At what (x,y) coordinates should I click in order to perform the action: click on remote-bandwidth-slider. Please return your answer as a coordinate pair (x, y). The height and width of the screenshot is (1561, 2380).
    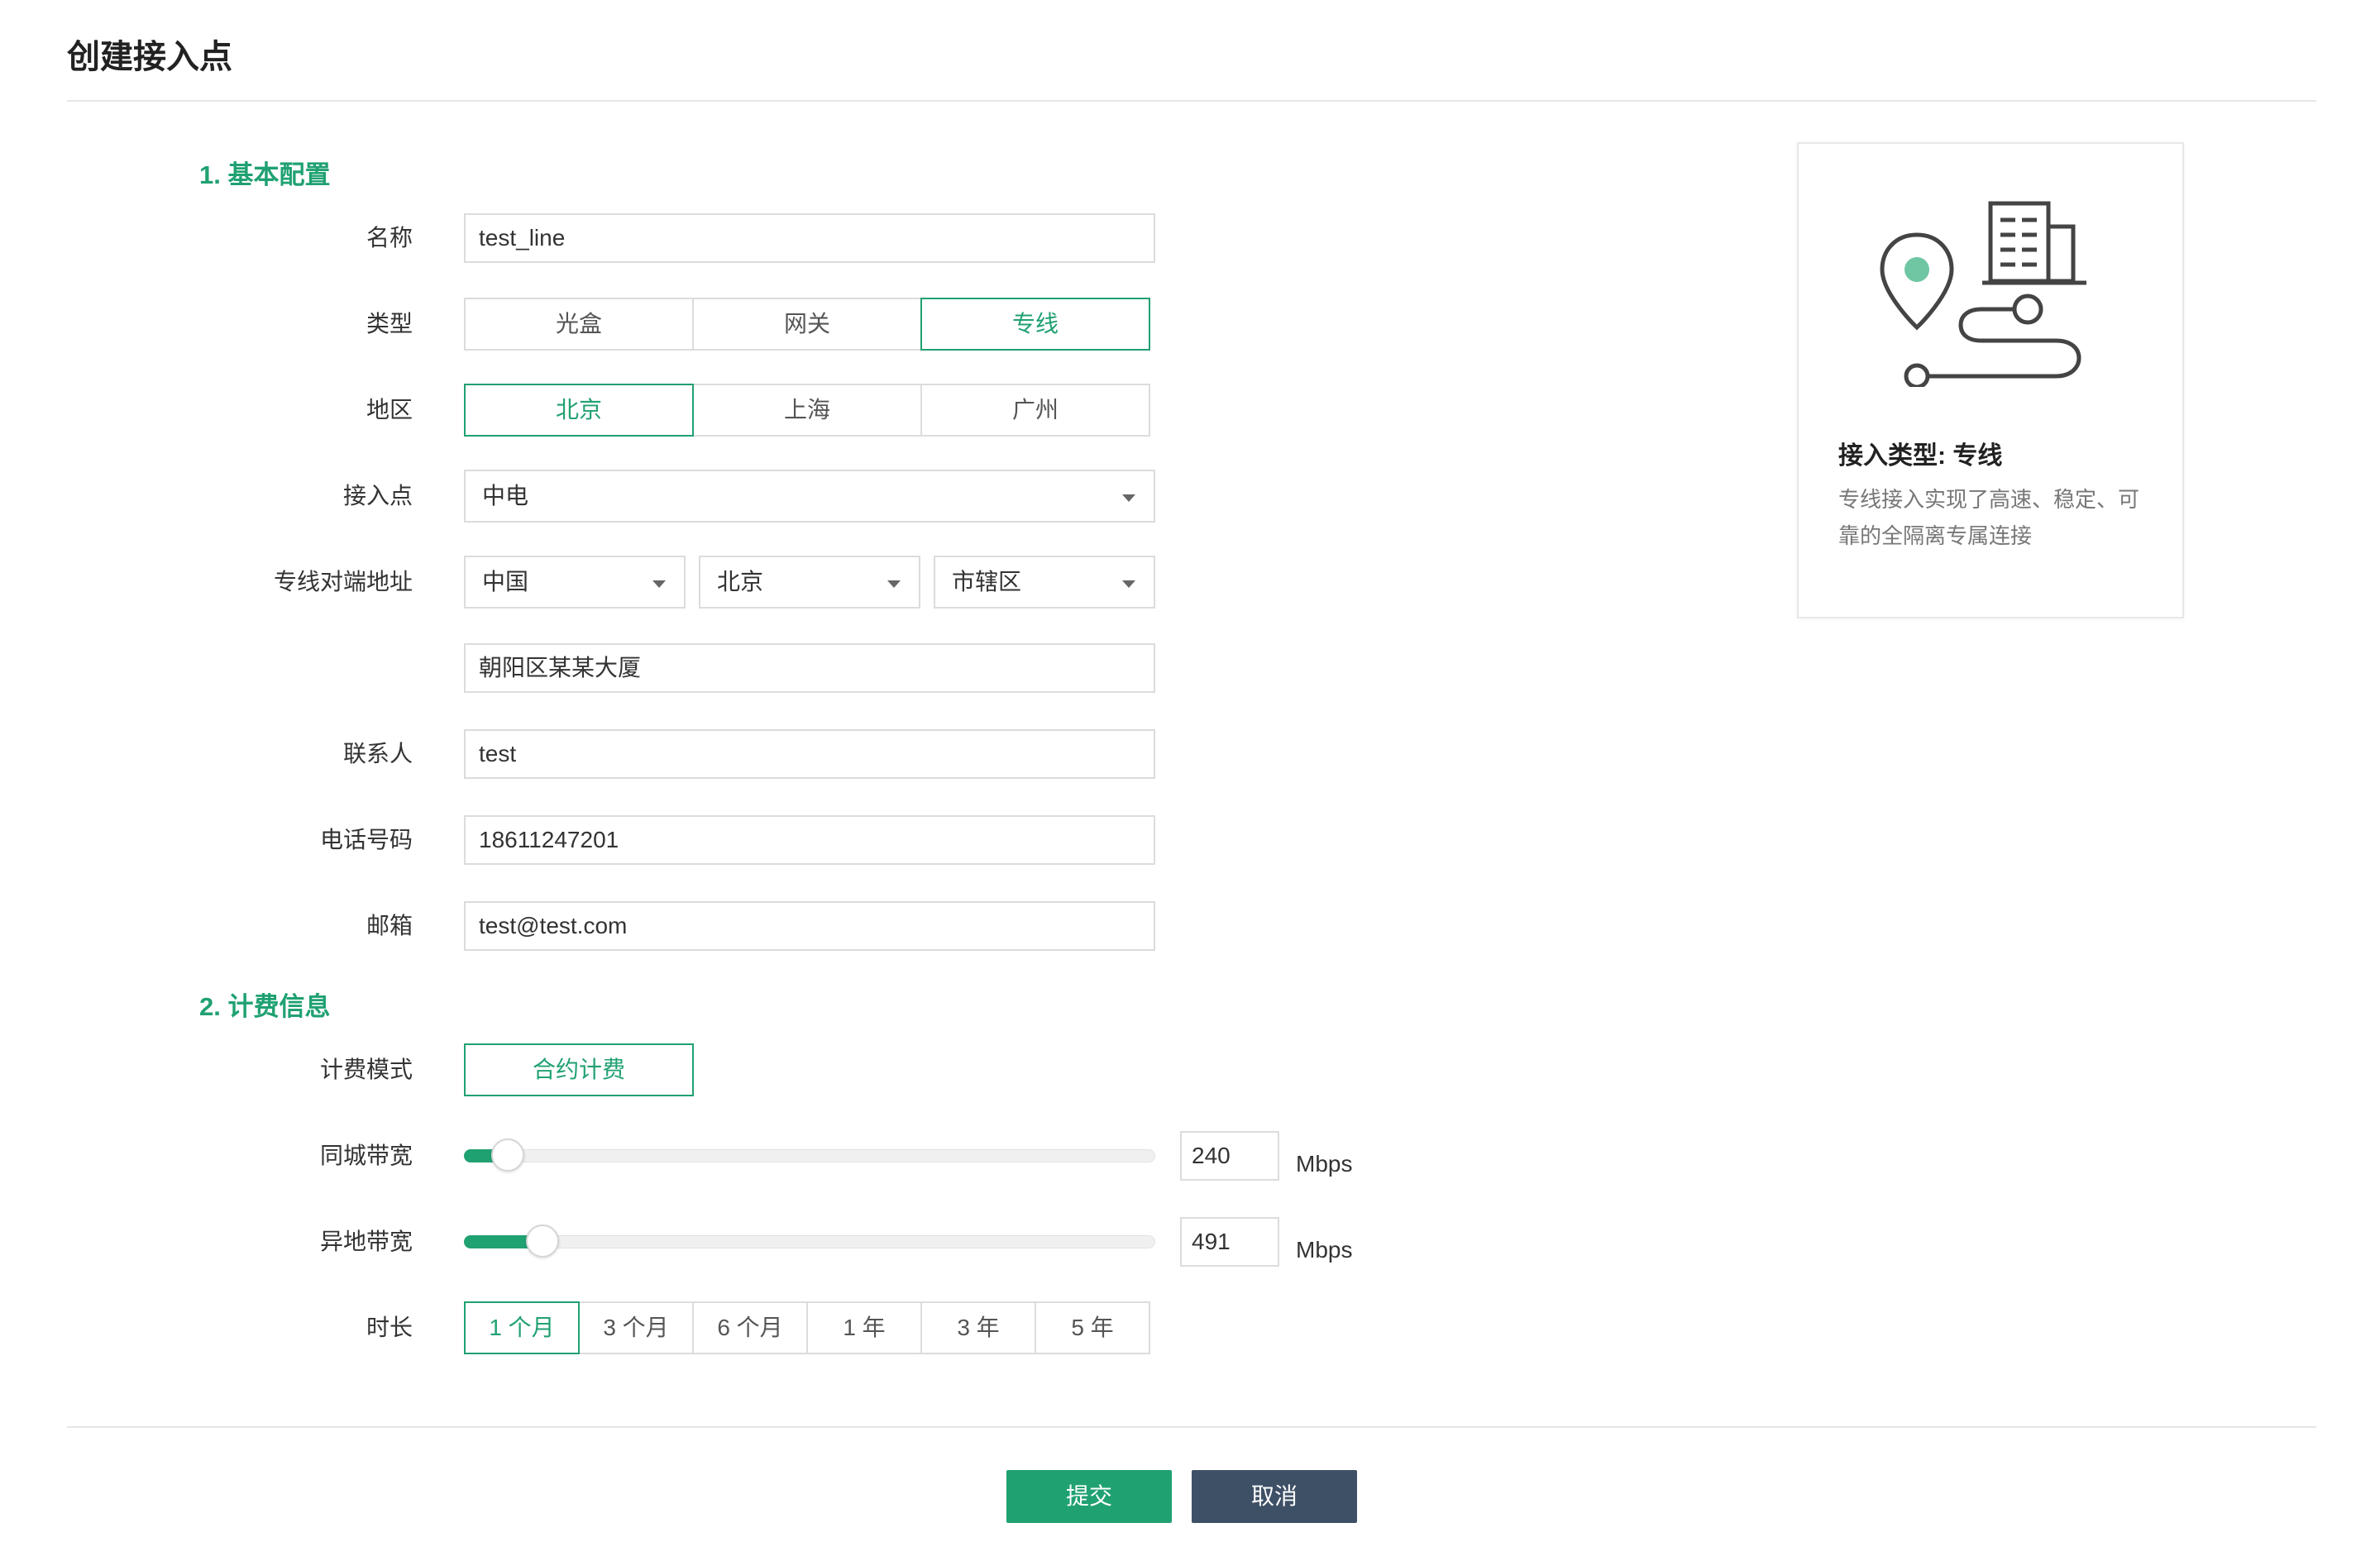
    Looking at the image, I should click on (809, 1241).